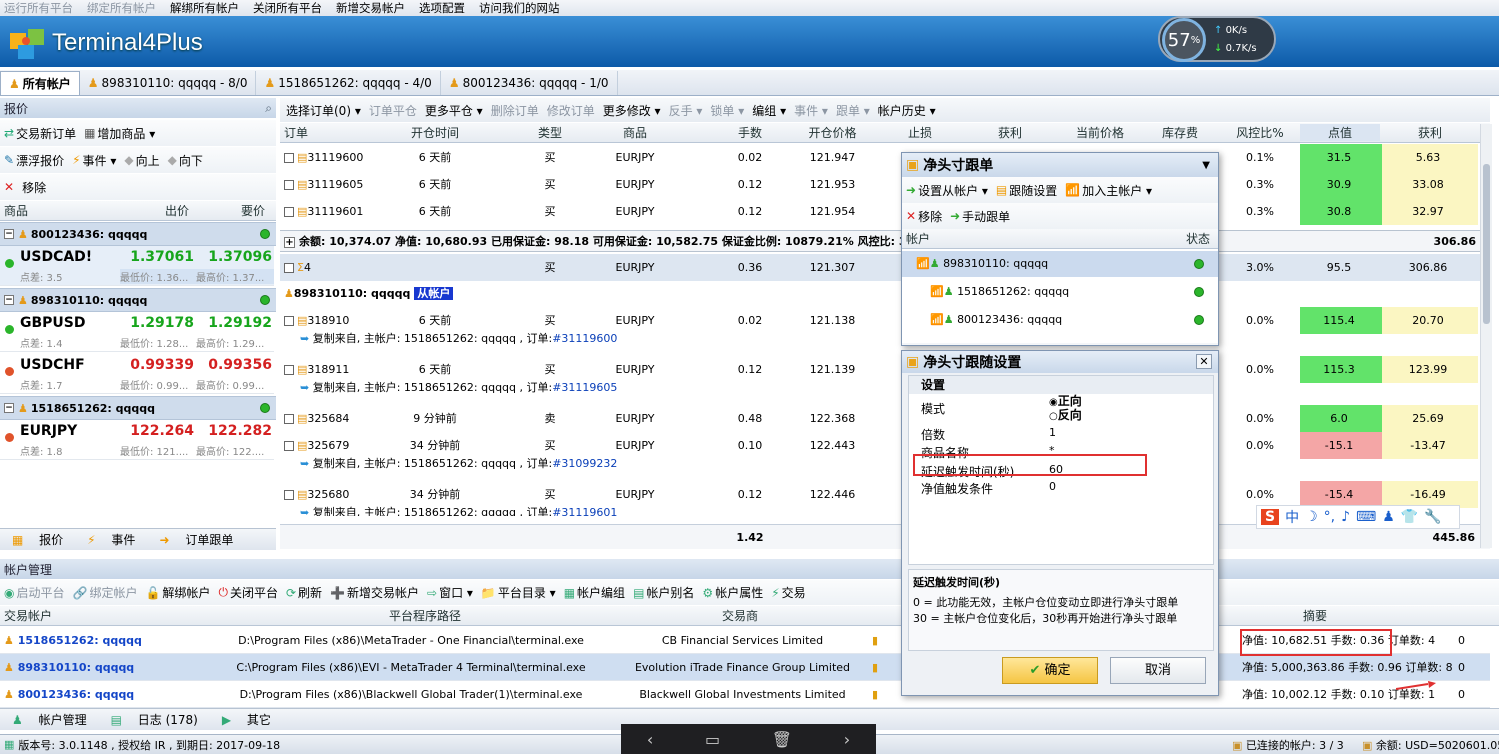 The width and height of the screenshot is (1499, 754). Describe the element at coordinates (16, 210) in the screenshot. I see `col-symbol: 商品` at that location.